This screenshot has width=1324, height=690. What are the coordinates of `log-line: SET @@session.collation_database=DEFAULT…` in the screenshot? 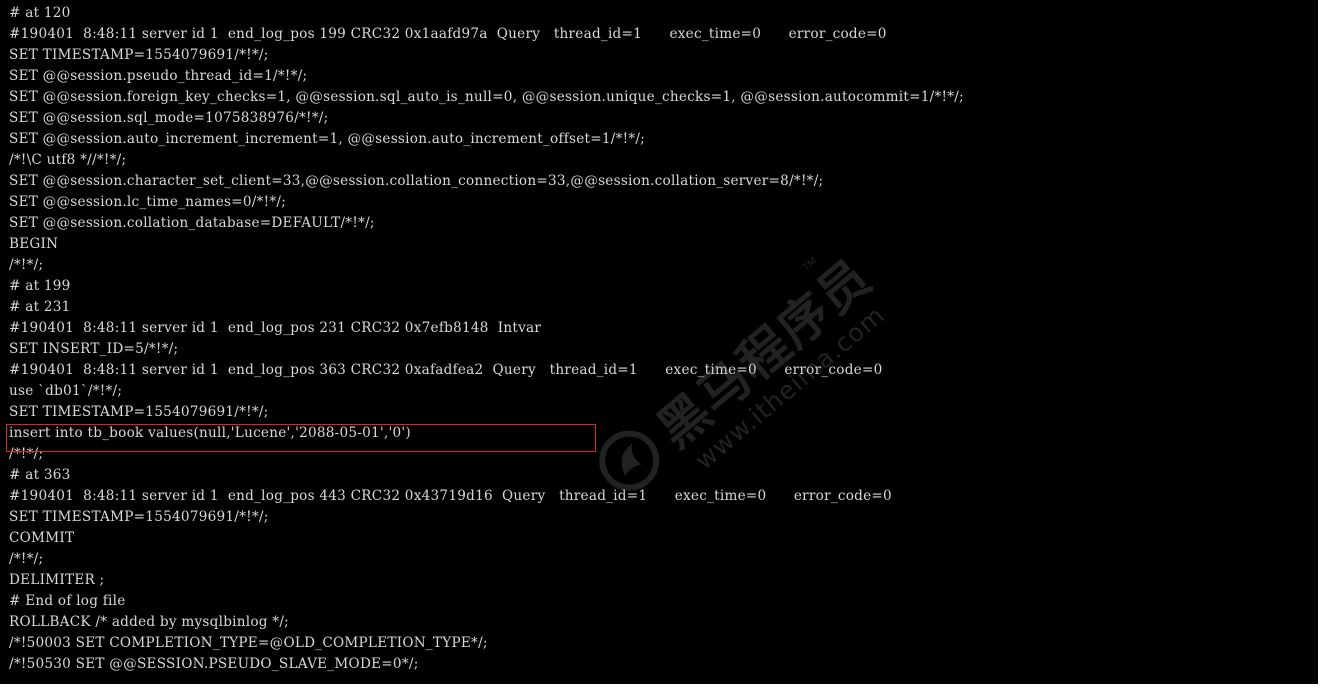 It's located at (192, 223).